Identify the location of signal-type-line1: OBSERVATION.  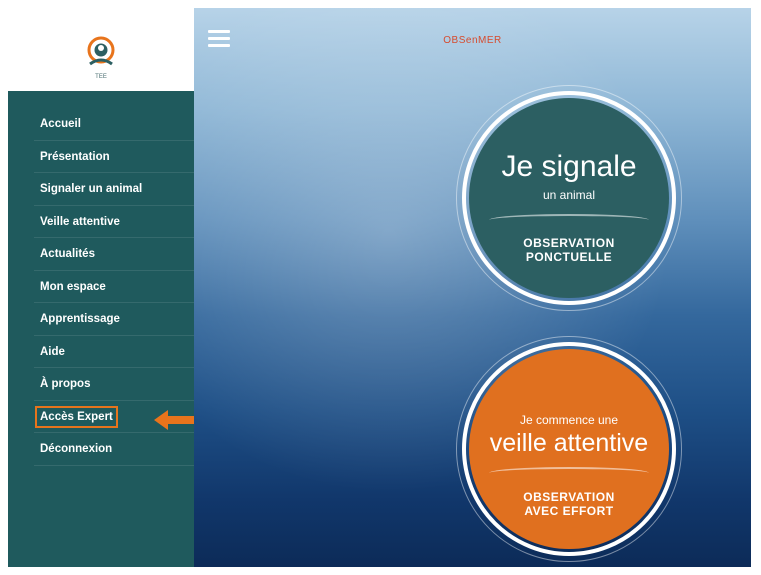
(569, 243).